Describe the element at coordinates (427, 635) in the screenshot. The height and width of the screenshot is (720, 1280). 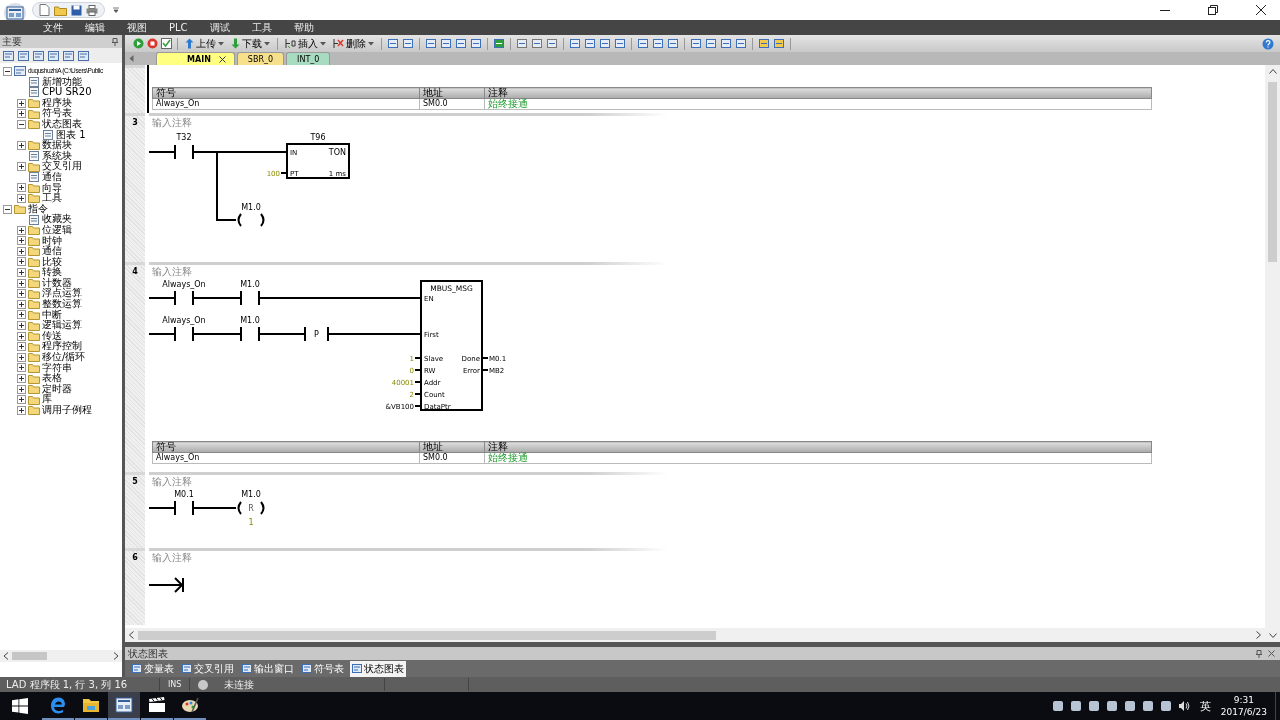
I see `scrollbar-thumb` at that location.